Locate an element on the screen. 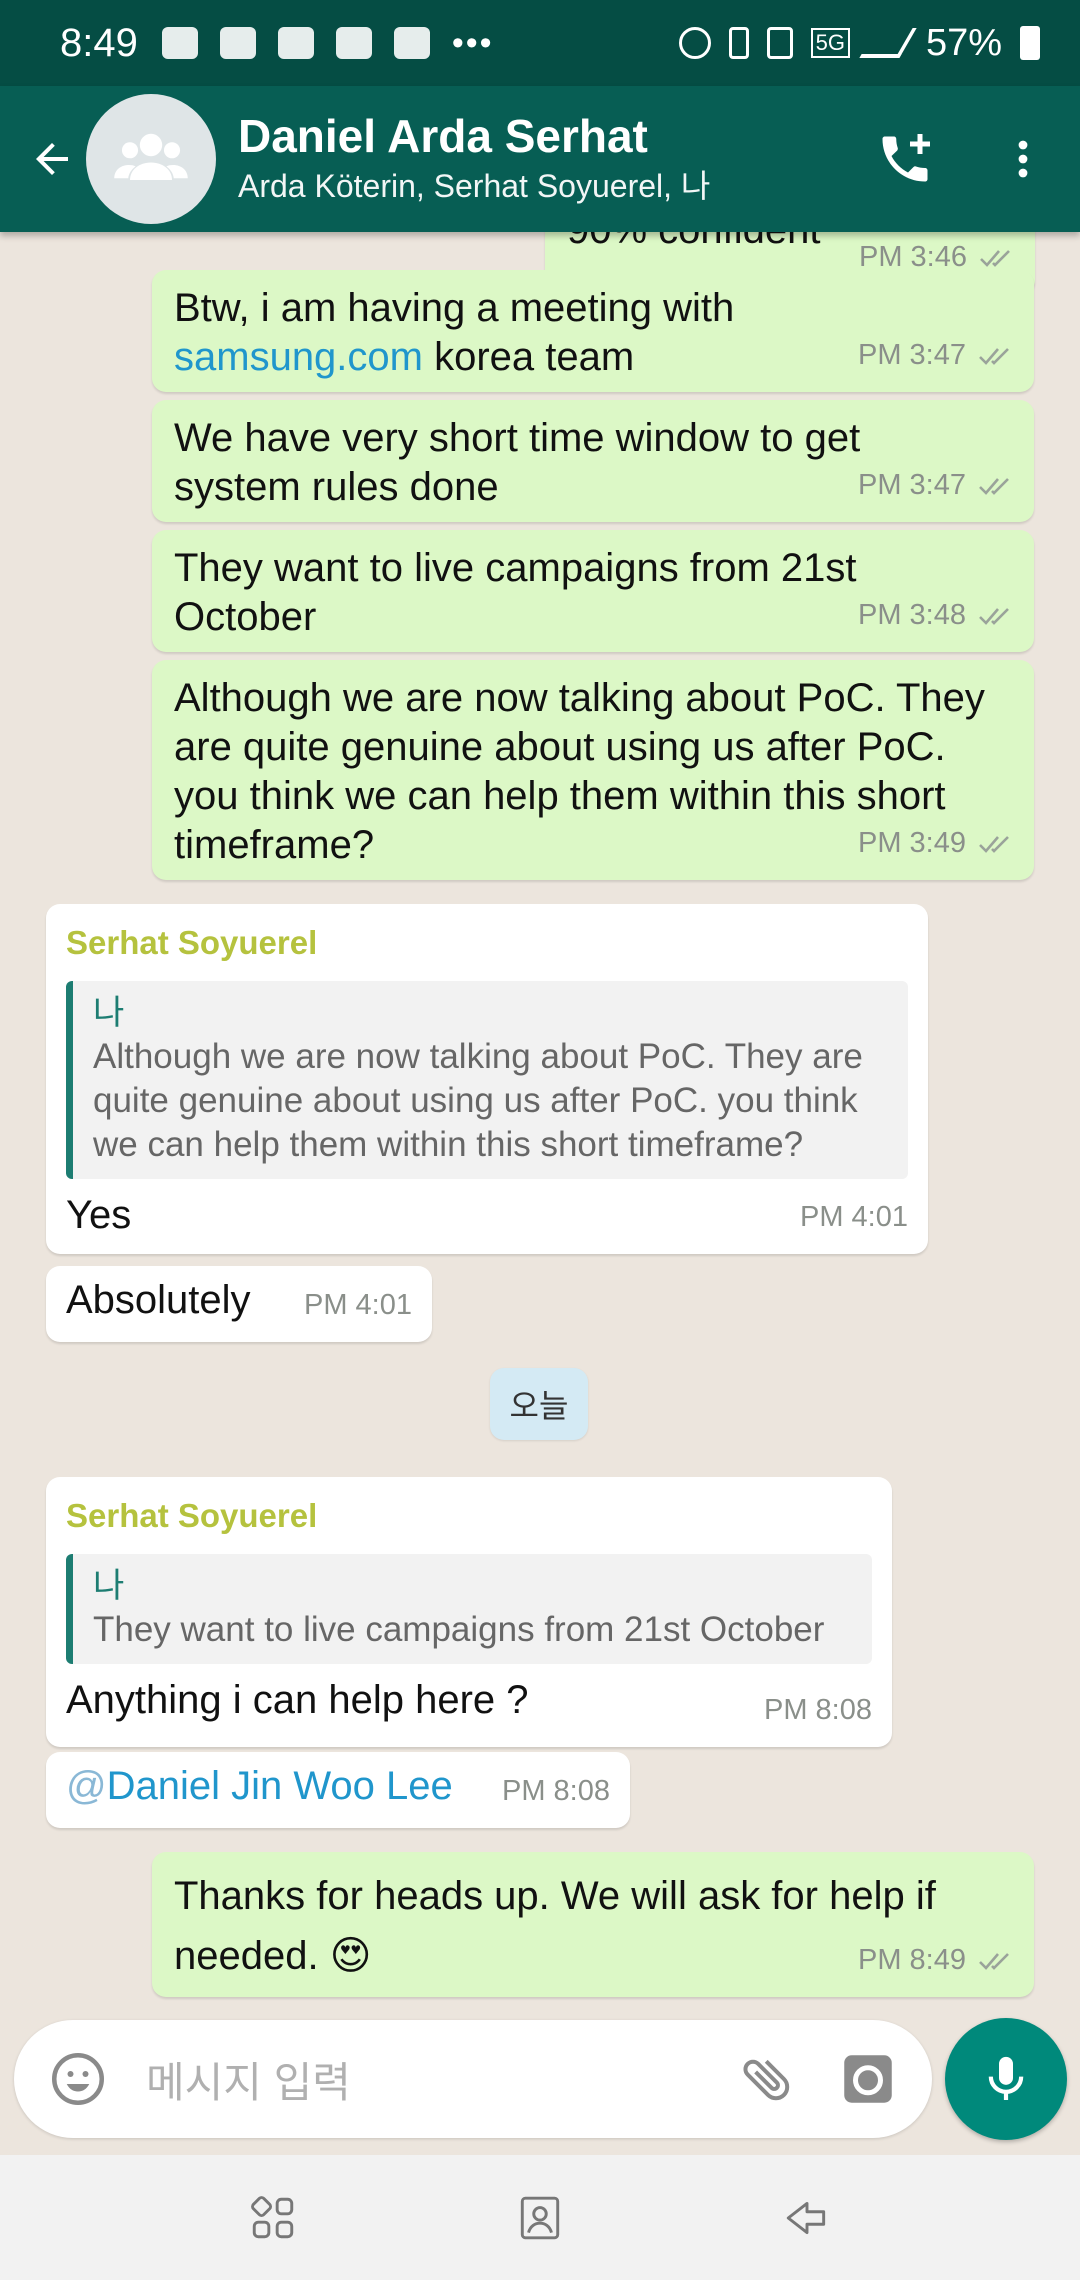 The width and height of the screenshot is (1080, 2280). more-options-button is located at coordinates (1023, 159).